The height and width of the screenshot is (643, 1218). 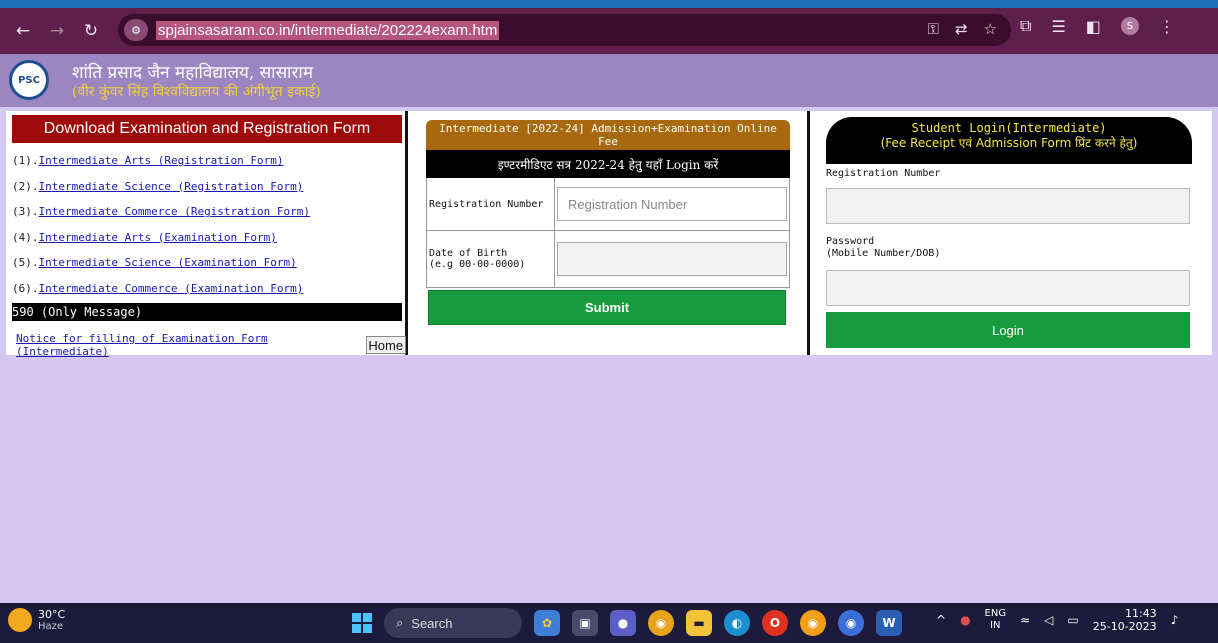 What do you see at coordinates (1048, 620) in the screenshot?
I see `volume-icon: ◁` at bounding box center [1048, 620].